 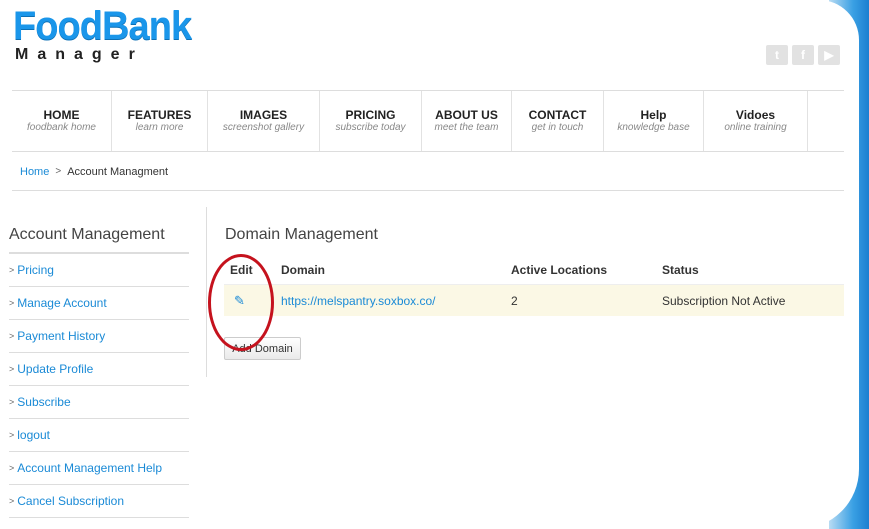 What do you see at coordinates (61, 115) in the screenshot?
I see `nav-title: HOME` at bounding box center [61, 115].